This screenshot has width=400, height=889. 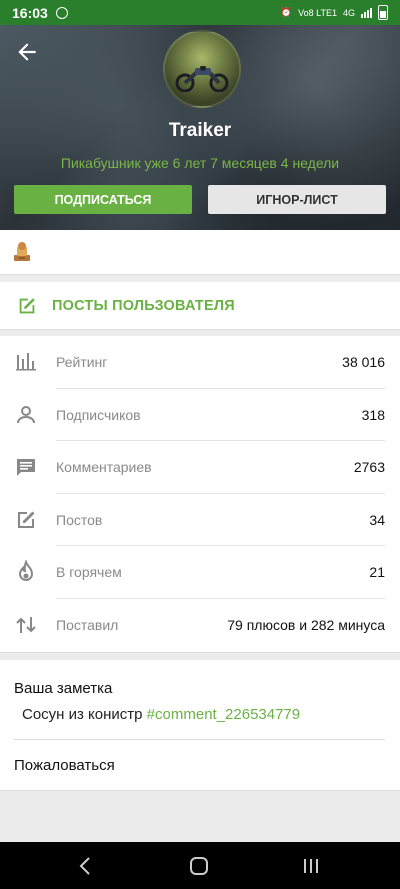 I want to click on user-posts-link: ПОСТЫ ПОЛЬЗОВАТЕЛЯ, so click(x=200, y=306).